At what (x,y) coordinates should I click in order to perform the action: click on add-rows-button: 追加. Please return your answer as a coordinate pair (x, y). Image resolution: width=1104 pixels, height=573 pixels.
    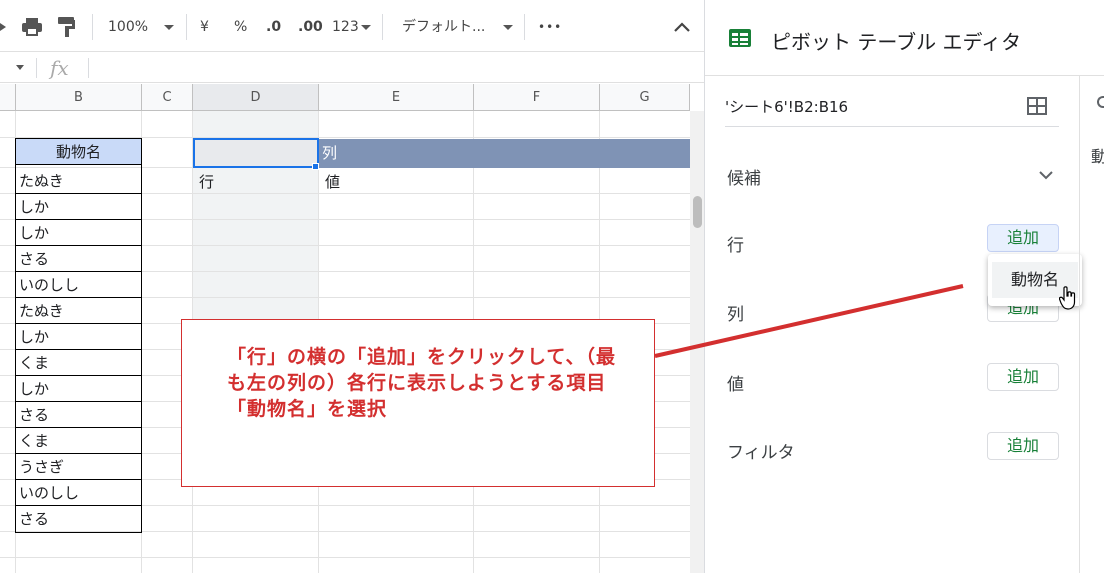
    Looking at the image, I should click on (1023, 238).